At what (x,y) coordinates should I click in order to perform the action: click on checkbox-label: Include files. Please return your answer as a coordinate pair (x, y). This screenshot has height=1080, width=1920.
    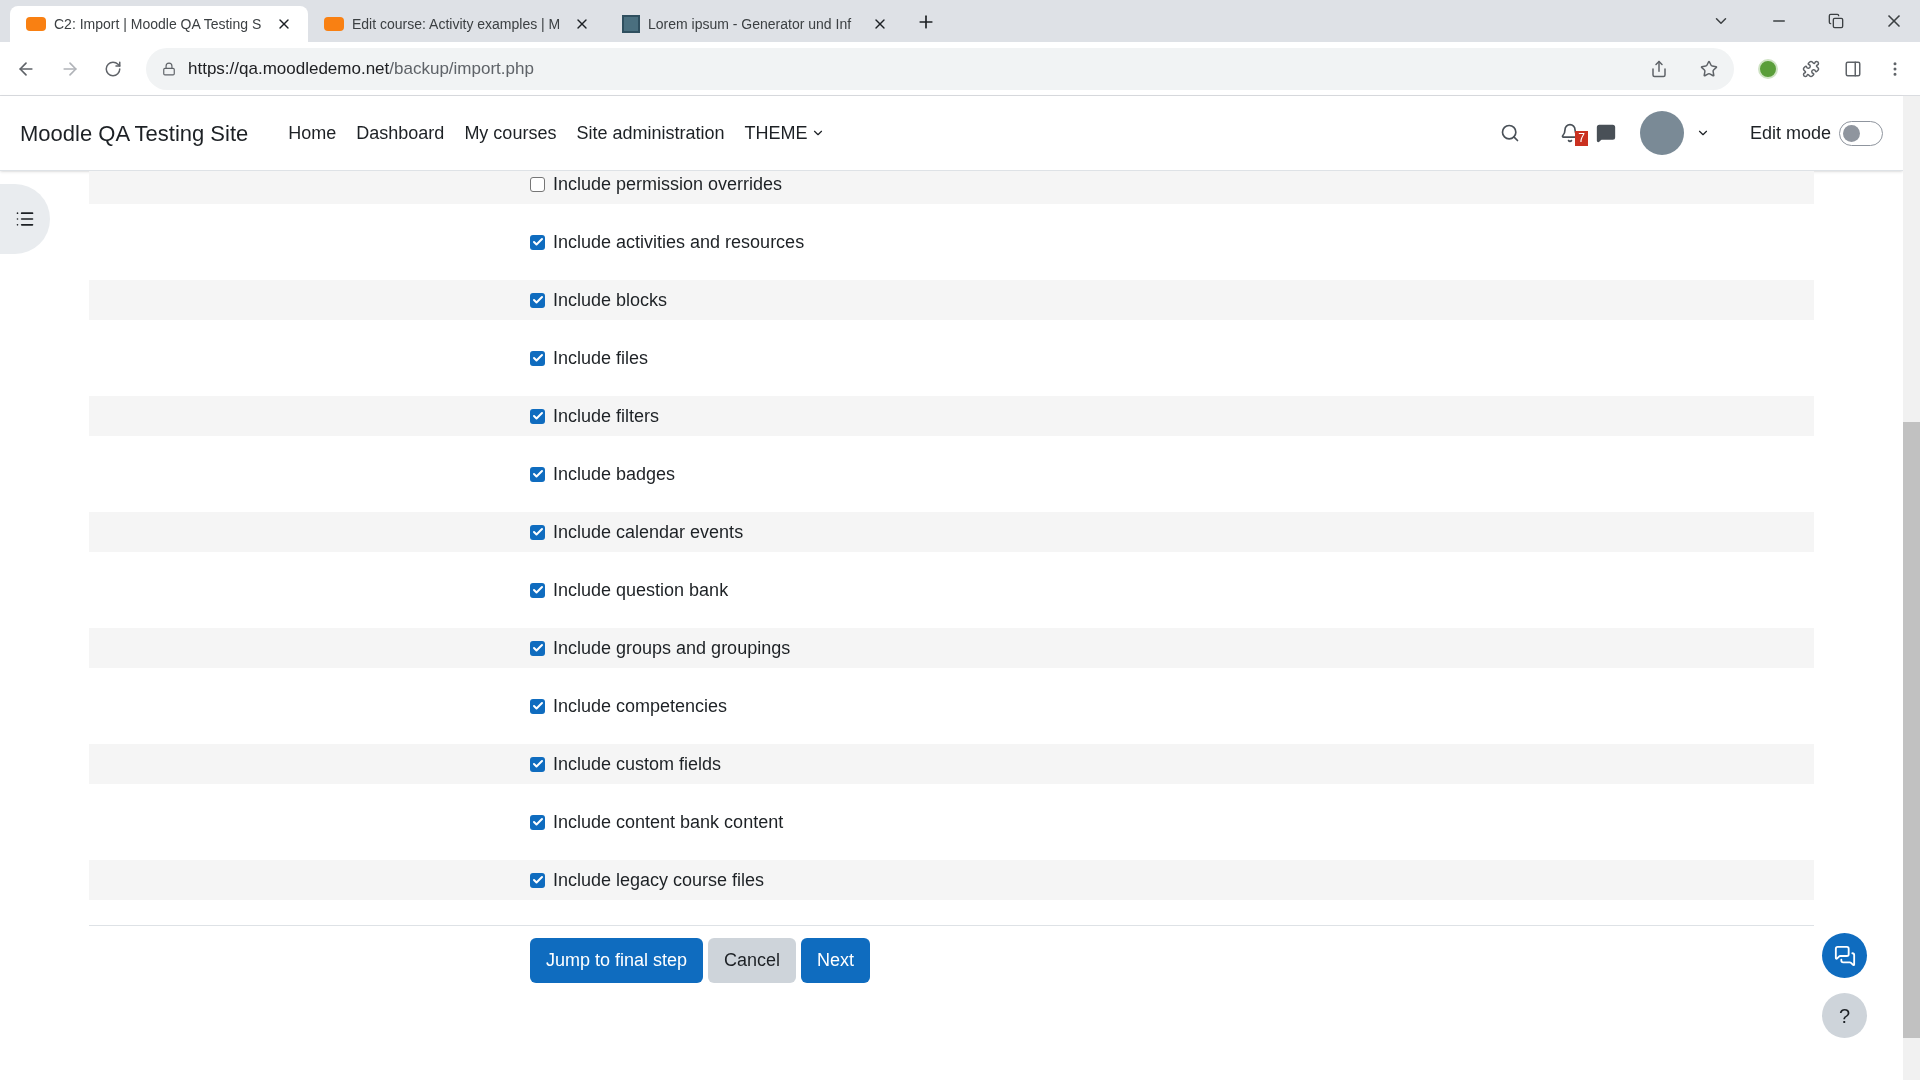
    Looking at the image, I should click on (601, 358).